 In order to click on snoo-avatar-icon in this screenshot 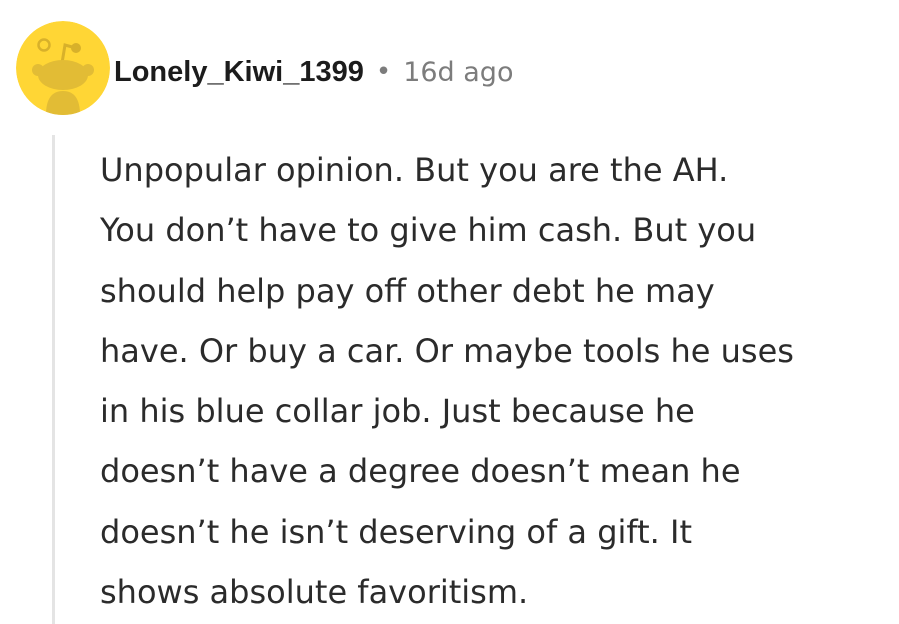, I will do `click(63, 68)`.